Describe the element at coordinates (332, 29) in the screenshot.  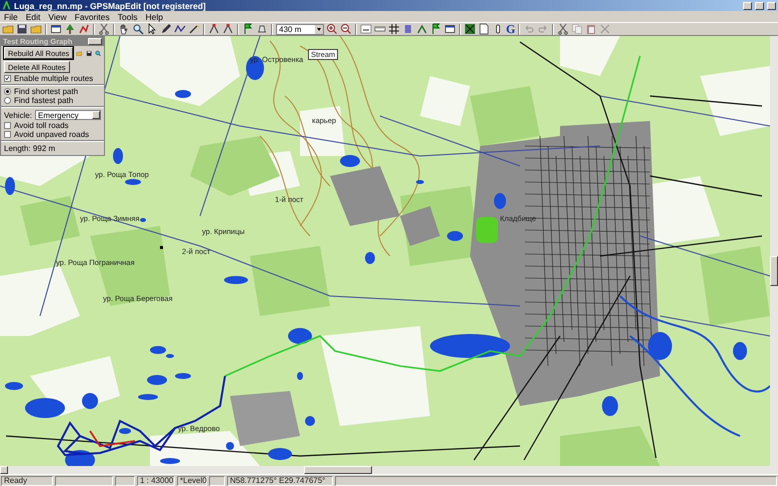
I see `zoom-in-icon` at that location.